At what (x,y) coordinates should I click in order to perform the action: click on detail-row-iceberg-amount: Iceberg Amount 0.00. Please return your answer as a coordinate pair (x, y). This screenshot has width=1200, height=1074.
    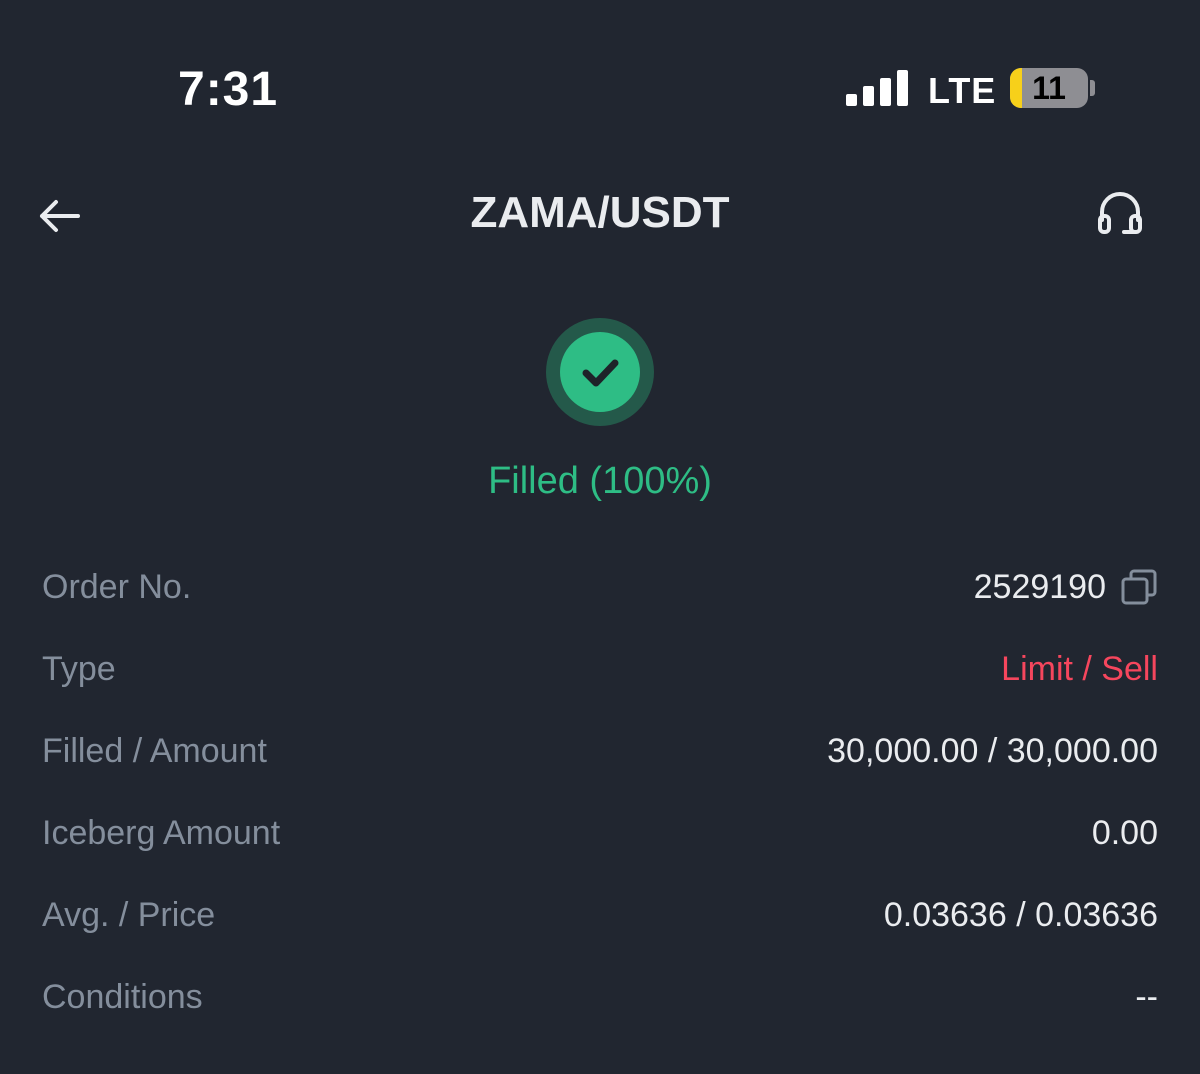
    Looking at the image, I should click on (600, 833).